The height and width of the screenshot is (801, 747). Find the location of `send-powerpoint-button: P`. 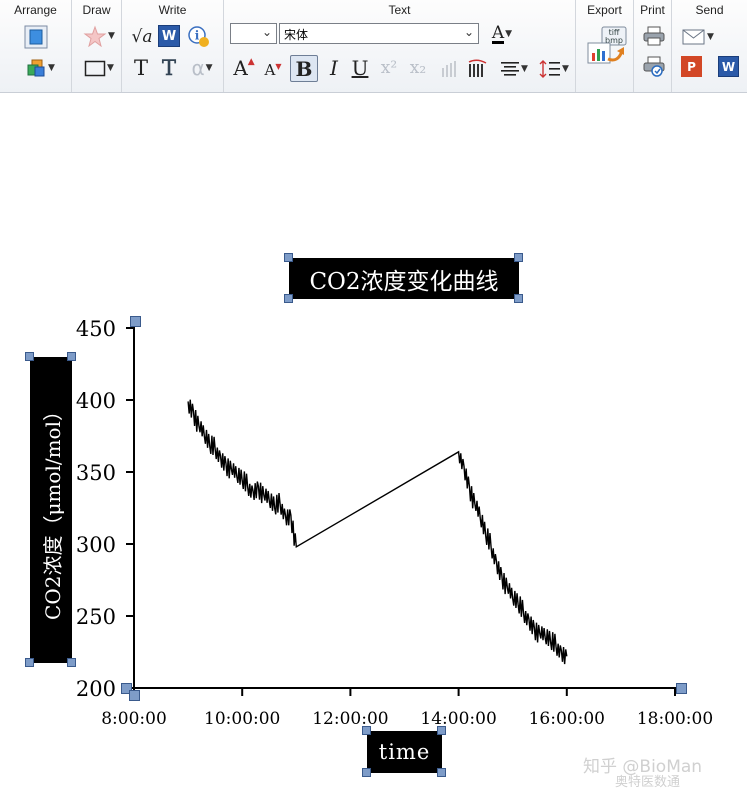

send-powerpoint-button: P is located at coordinates (691, 66).